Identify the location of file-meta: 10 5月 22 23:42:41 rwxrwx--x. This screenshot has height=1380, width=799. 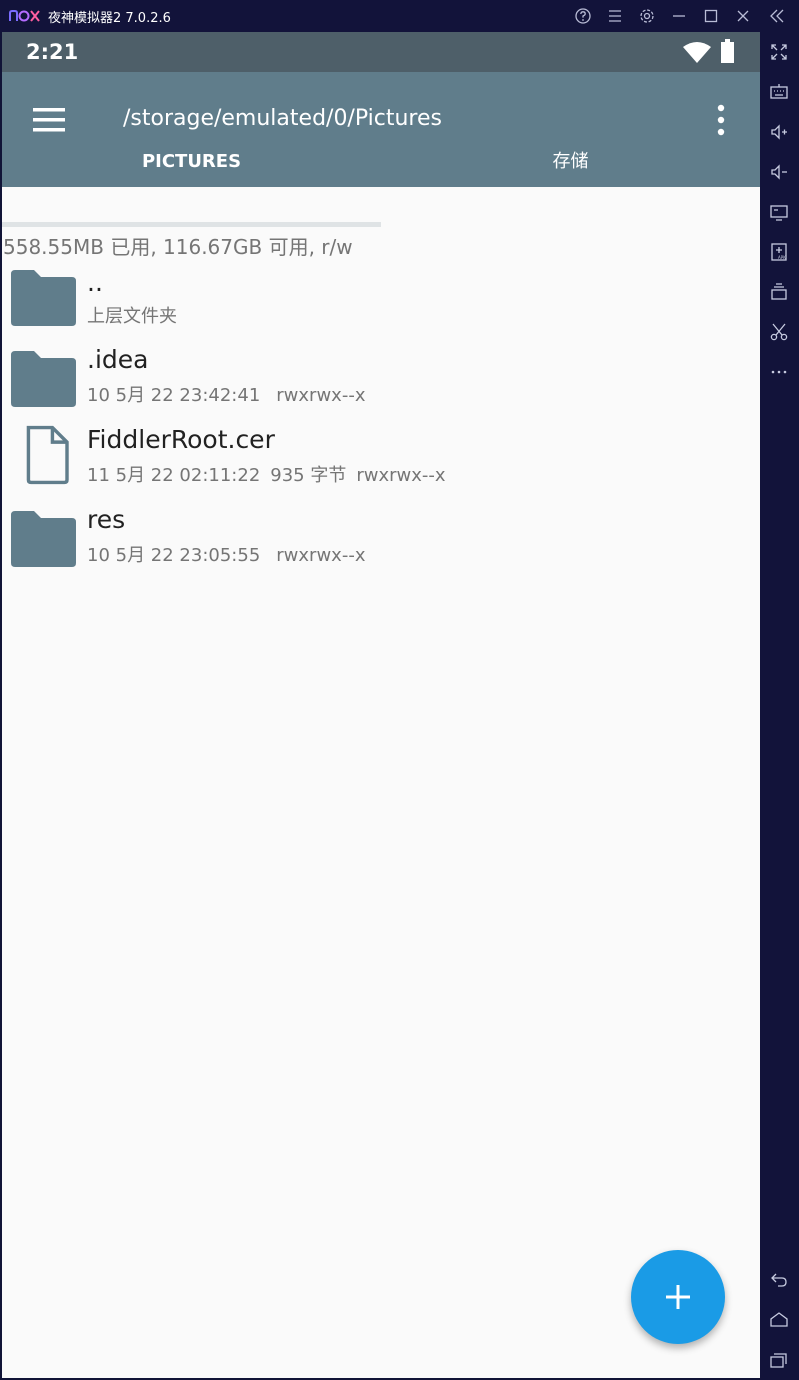
(234, 394).